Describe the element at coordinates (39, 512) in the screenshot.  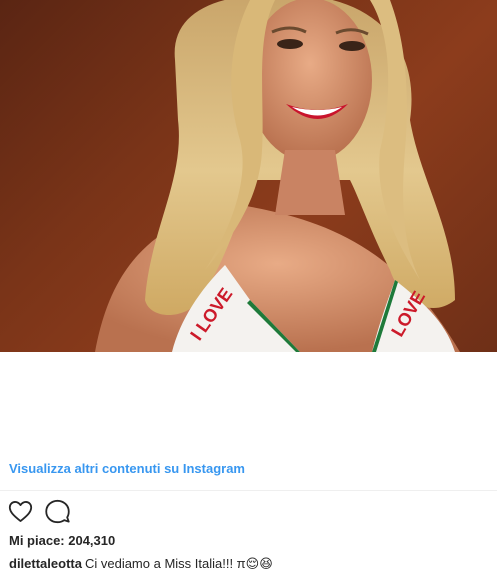
I see `action-bar` at that location.